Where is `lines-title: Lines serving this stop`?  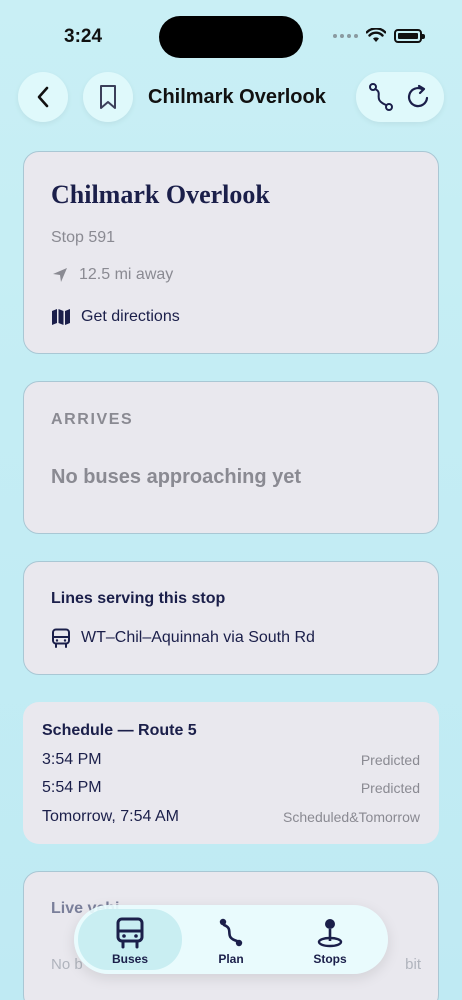
lines-title: Lines serving this stop is located at coordinates (138, 598).